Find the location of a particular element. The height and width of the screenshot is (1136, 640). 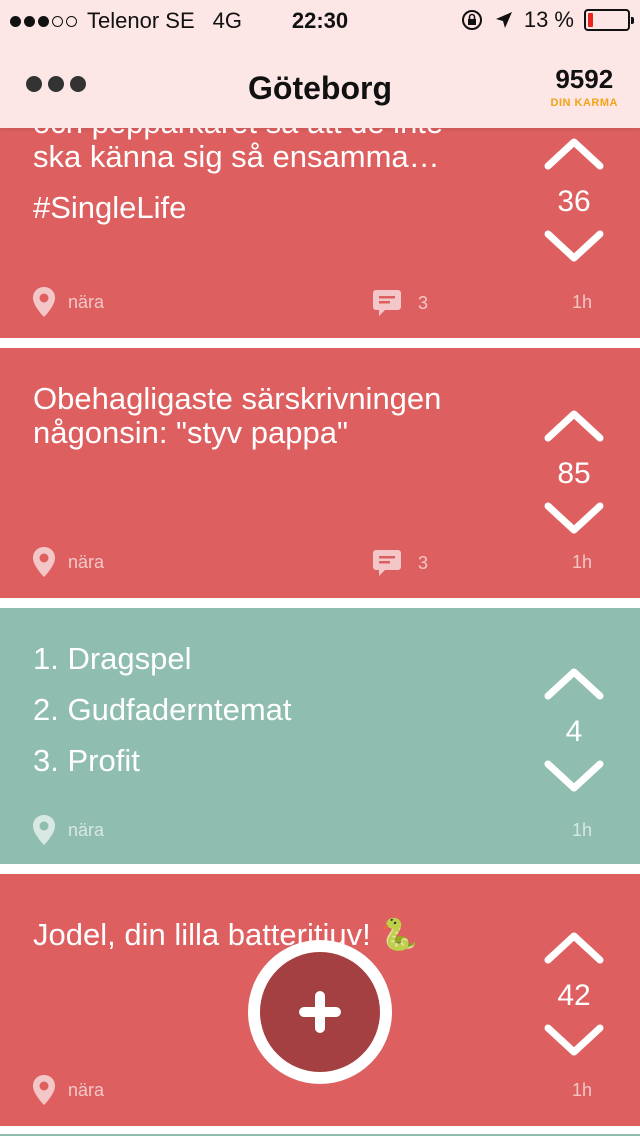

post-hashtag: #SingleLife is located at coordinates (283, 208).